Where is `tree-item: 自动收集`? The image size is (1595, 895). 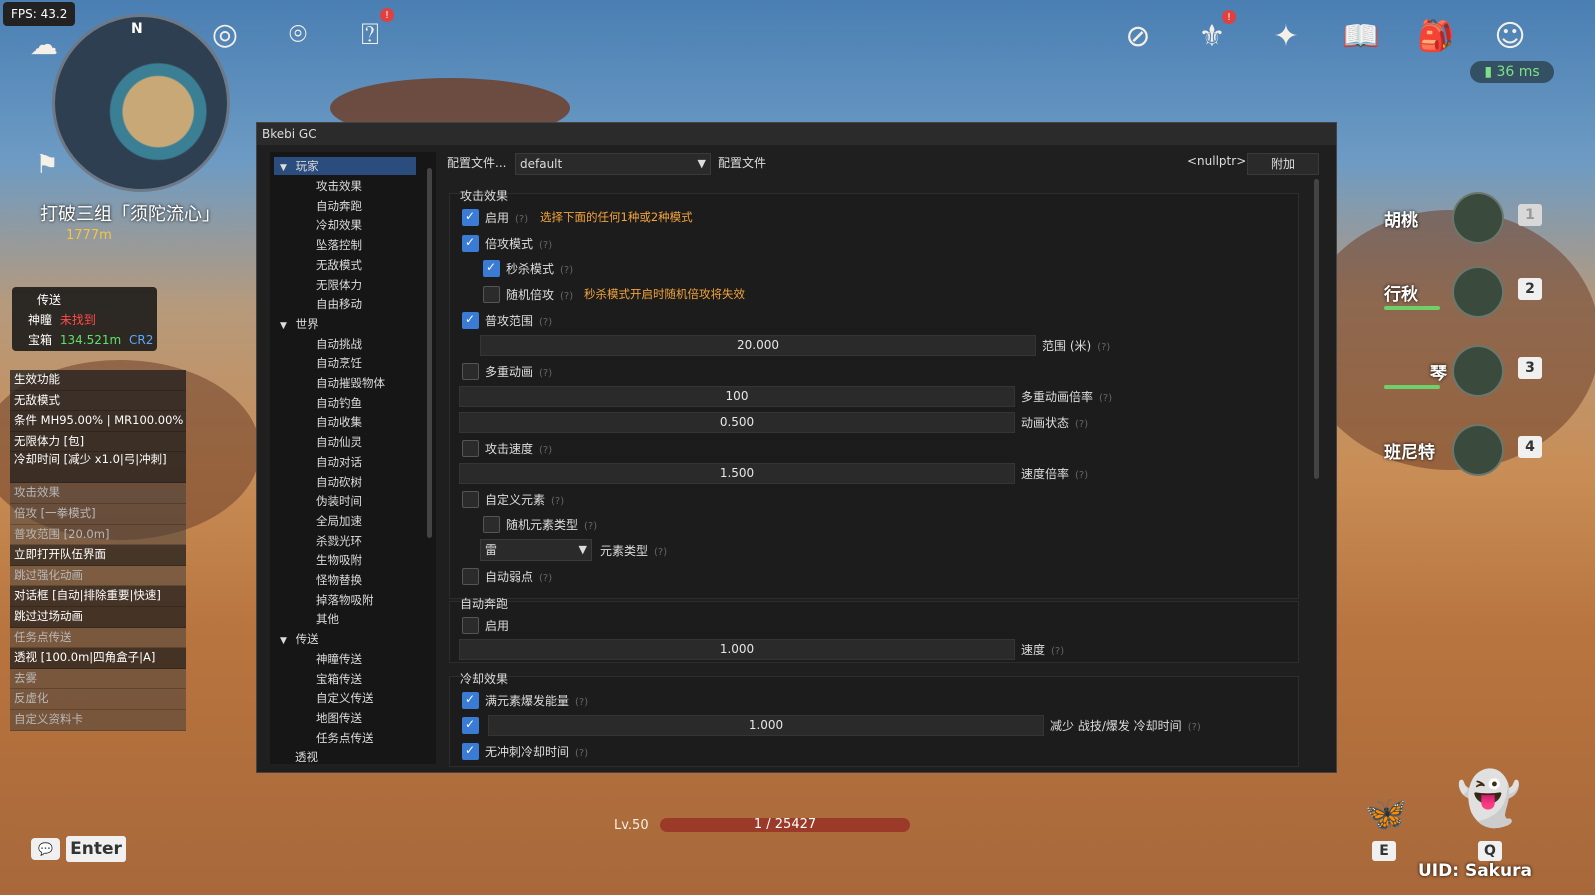 tree-item: 自动收集 is located at coordinates (339, 422).